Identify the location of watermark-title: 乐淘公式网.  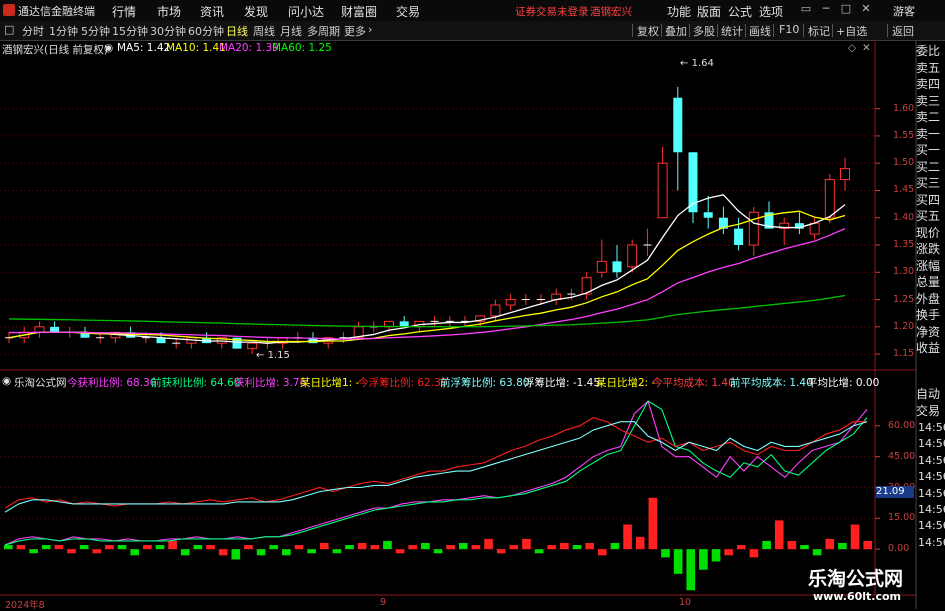
(856, 579).